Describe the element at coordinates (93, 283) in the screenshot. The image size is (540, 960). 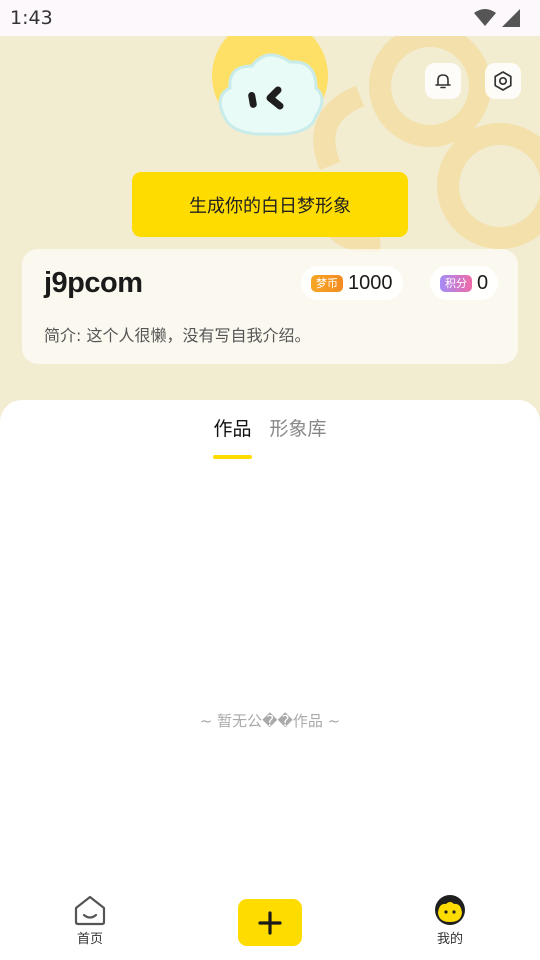
I see `username: j9pcom` at that location.